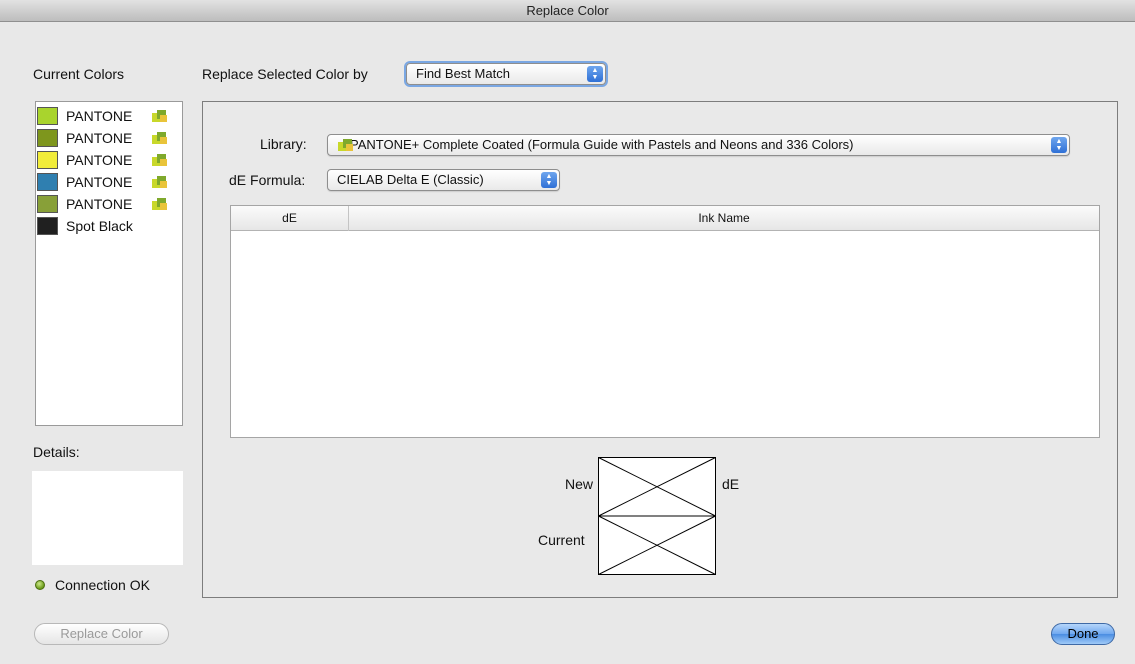 Image resolution: width=1135 pixels, height=664 pixels. What do you see at coordinates (79, 74) in the screenshot?
I see `current-colors-label: Current Colors` at bounding box center [79, 74].